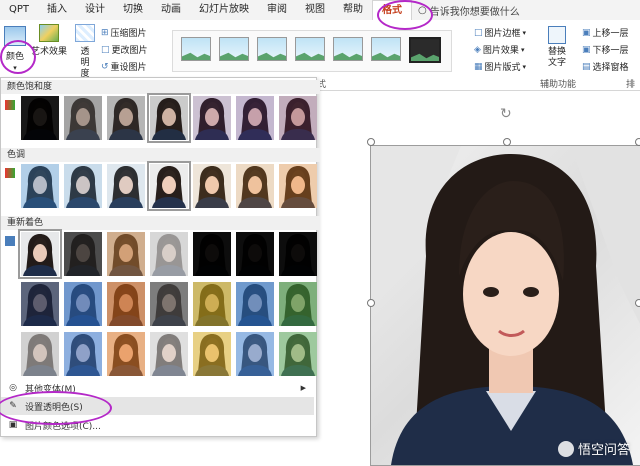  Describe the element at coordinates (85, 52) in the screenshot. I see `transparency-button: 透明度` at that location.